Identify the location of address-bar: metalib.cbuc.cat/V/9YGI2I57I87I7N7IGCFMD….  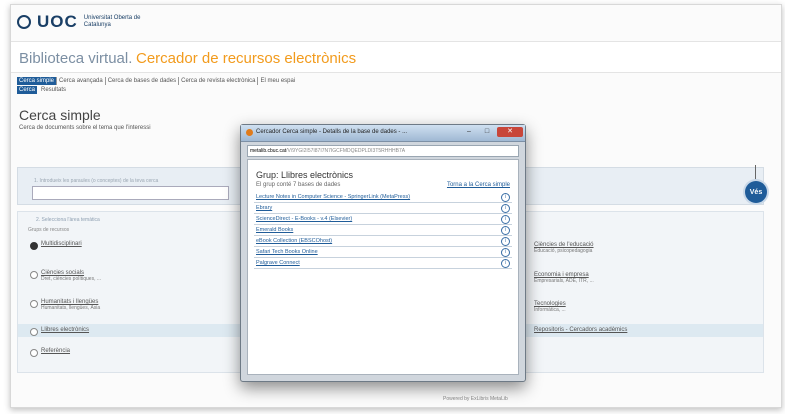
(383, 151).